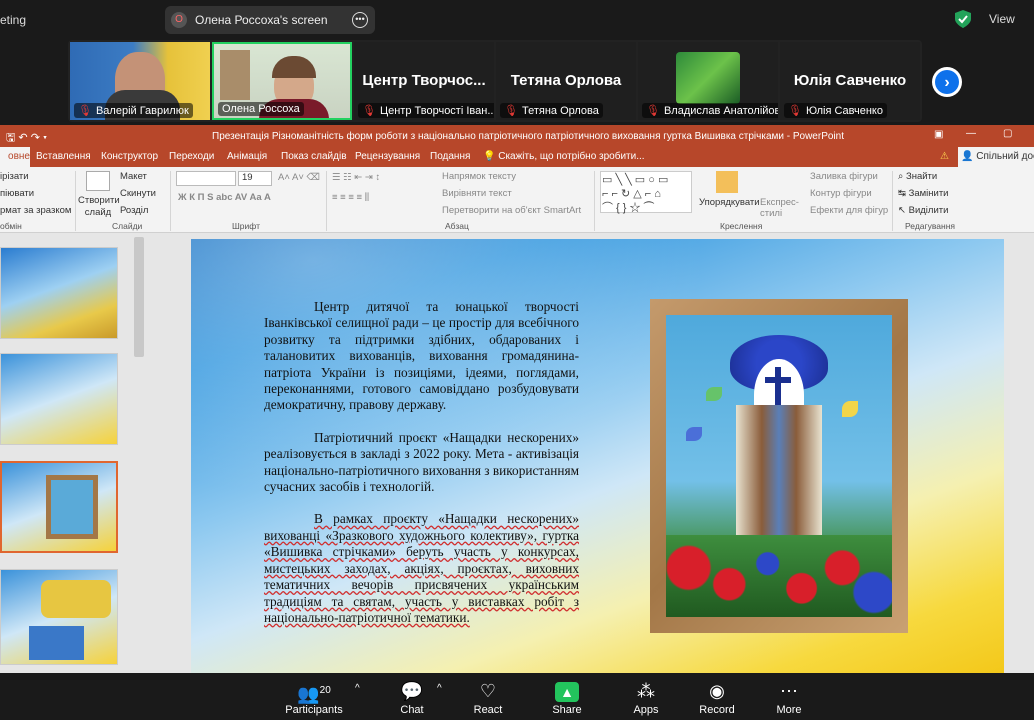  I want to click on maximize-icon: ▢, so click(1007, 133).